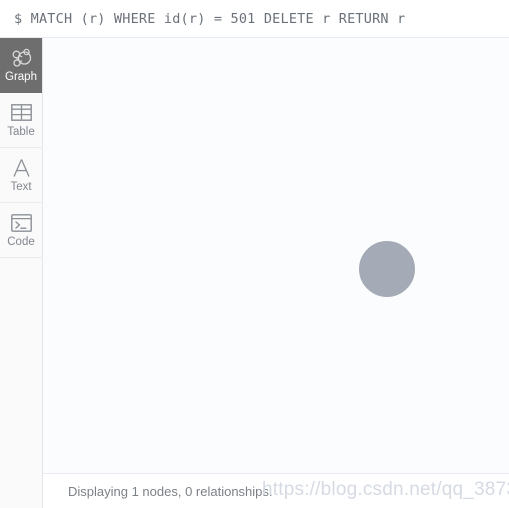 The height and width of the screenshot is (508, 509). Describe the element at coordinates (21, 131) in the screenshot. I see `sidebar-item-table-label: Table` at that location.